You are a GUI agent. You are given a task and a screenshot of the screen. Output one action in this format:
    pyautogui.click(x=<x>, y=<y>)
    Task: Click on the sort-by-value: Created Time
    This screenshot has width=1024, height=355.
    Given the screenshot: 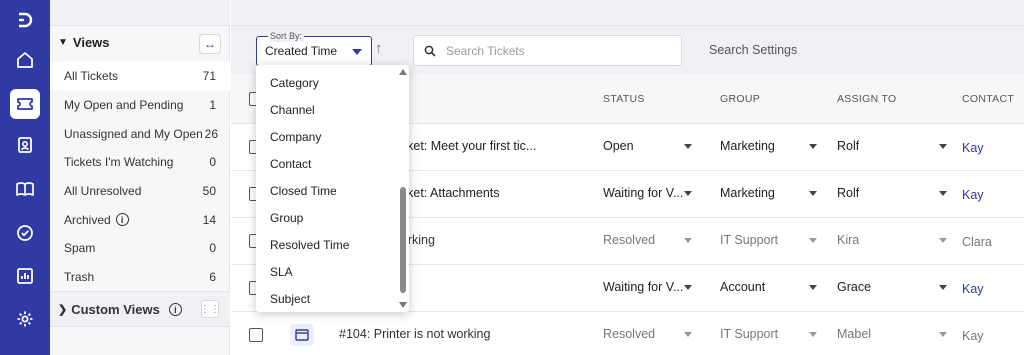 What is the action you would take?
    pyautogui.click(x=301, y=51)
    